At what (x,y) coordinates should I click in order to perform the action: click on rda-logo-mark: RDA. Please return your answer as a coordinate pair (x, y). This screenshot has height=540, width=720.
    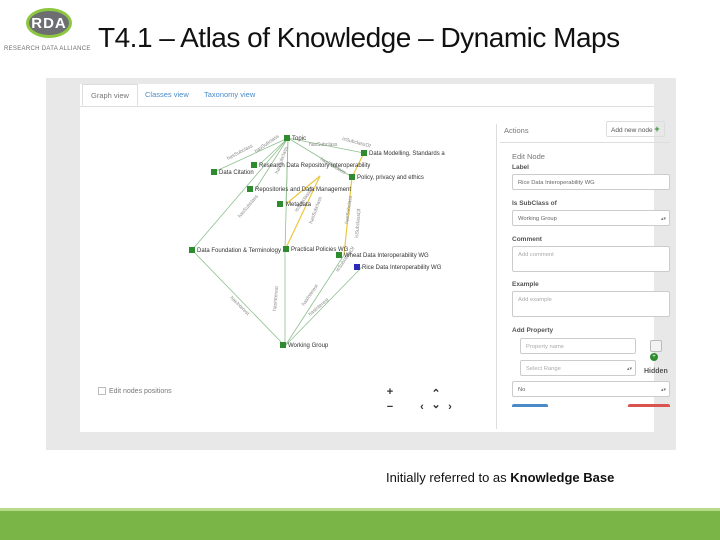
    Looking at the image, I should click on (49, 23).